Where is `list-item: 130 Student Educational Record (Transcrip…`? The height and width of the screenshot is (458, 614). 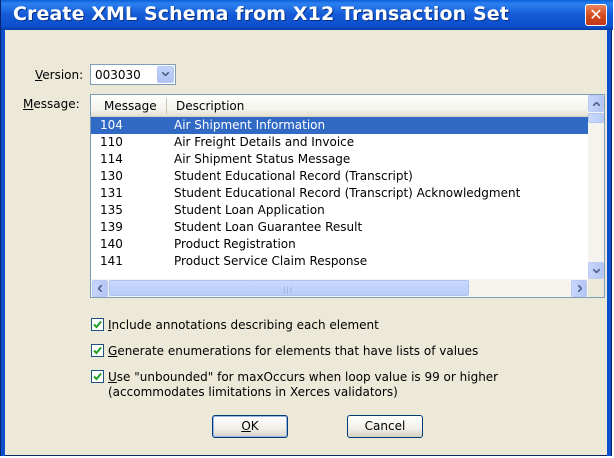 list-item: 130 Student Educational Record (Transcrip… is located at coordinates (339, 176).